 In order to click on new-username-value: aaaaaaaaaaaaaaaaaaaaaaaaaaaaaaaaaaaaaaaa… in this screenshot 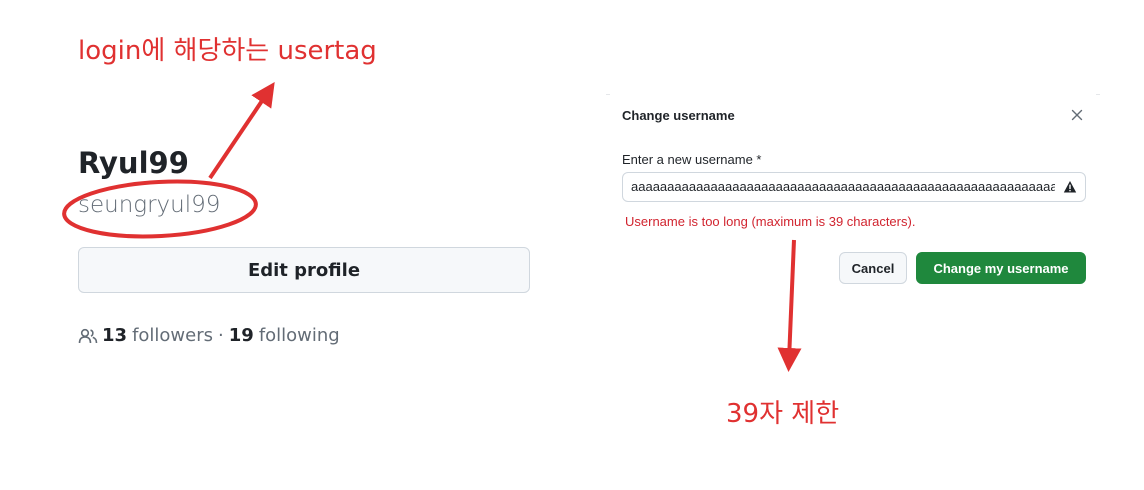, I will do `click(843, 186)`.